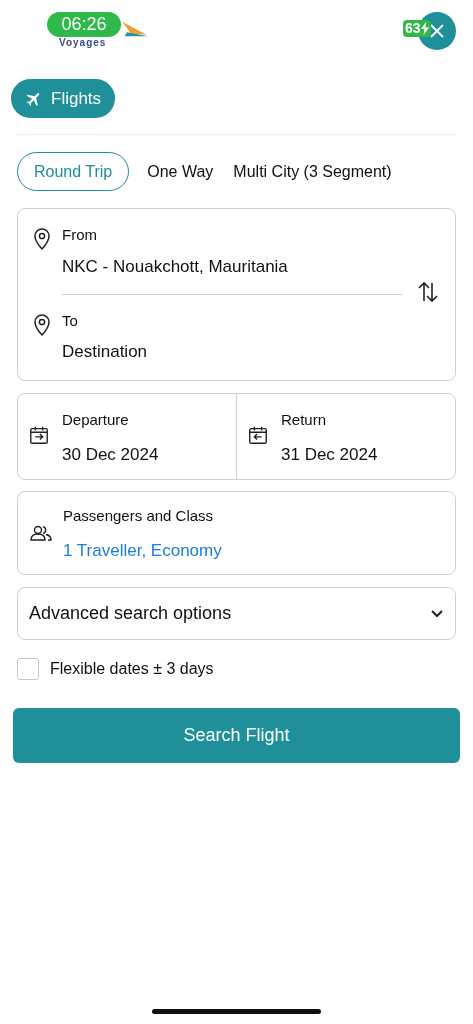 The height and width of the screenshot is (1024, 473). What do you see at coordinates (139, 516) in the screenshot?
I see `passengers-label: Passengers and Class` at bounding box center [139, 516].